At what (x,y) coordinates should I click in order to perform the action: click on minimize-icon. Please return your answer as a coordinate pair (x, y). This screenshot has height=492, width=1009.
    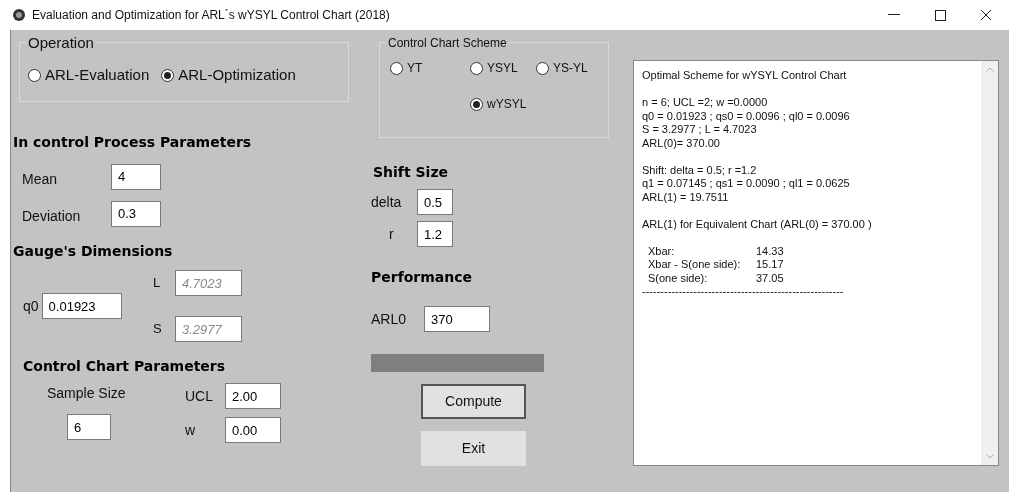
    Looking at the image, I should click on (894, 15).